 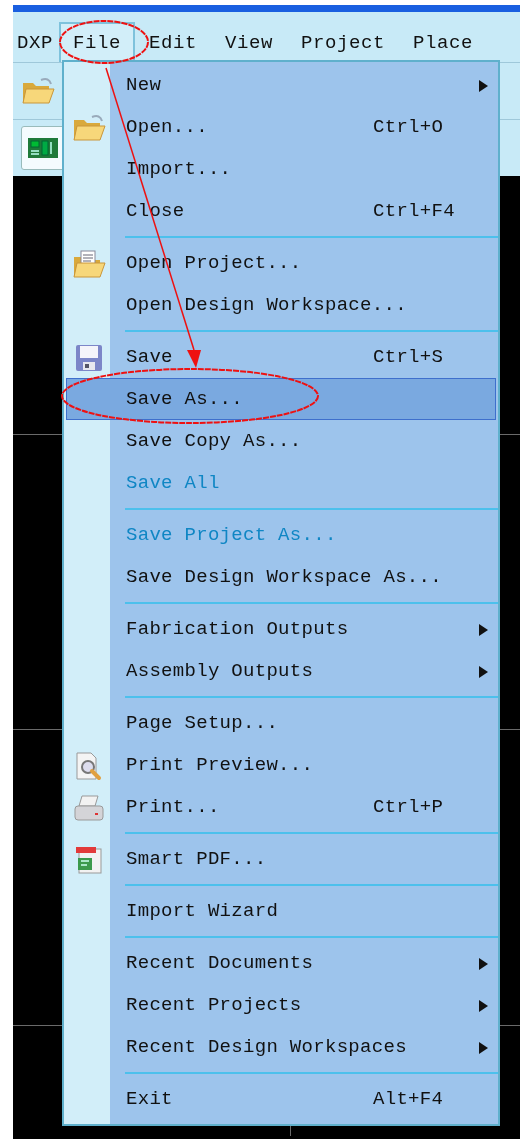 I want to click on menu-item: Recent Projects, so click(x=281, y=1005).